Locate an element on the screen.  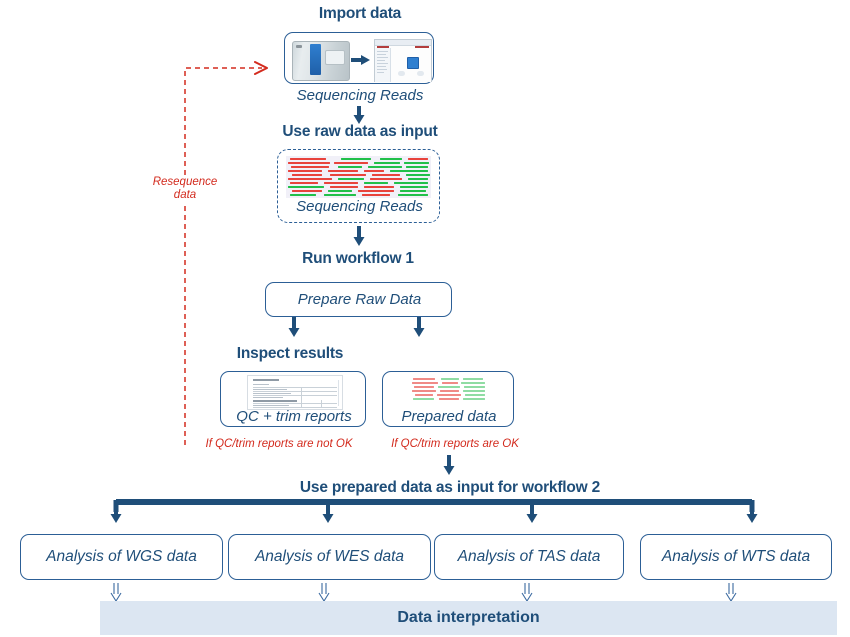
sequencing-reads-icon is located at coordinates (358, 177).